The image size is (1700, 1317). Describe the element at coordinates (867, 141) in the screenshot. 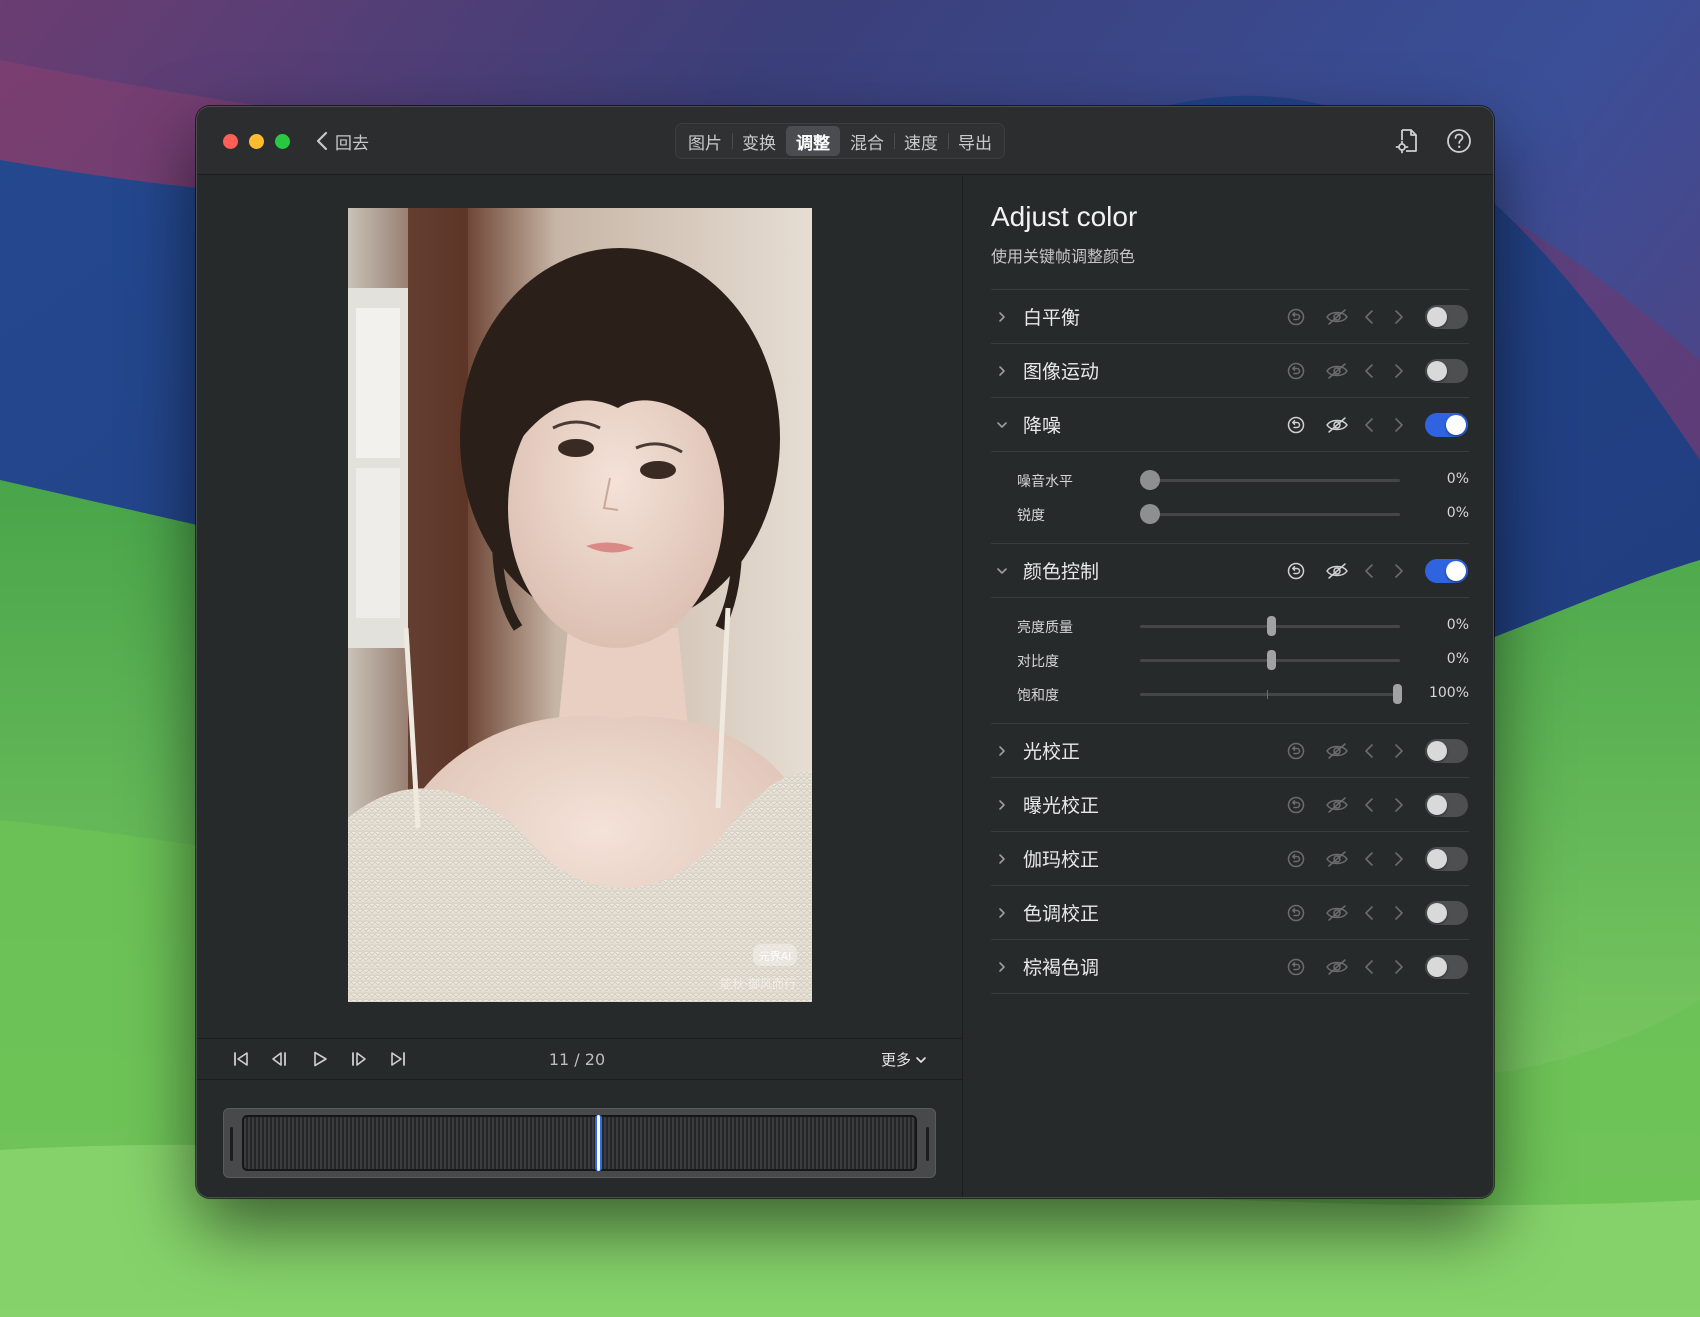

I see `tab-blend: 混合` at that location.